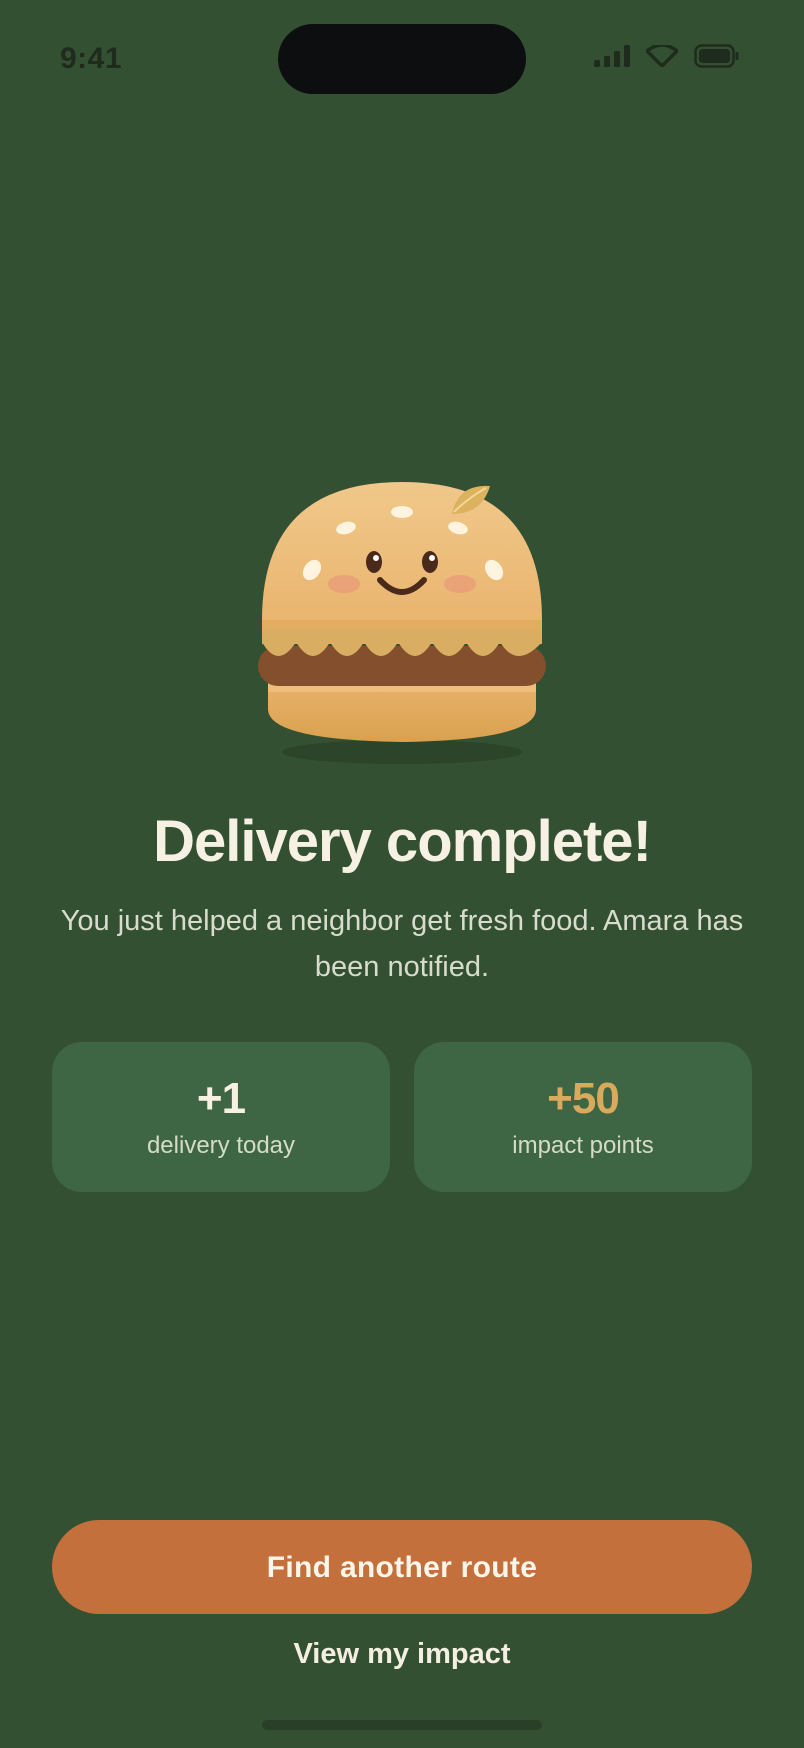  Describe the element at coordinates (612, 58) in the screenshot. I see `signal-icon` at that location.